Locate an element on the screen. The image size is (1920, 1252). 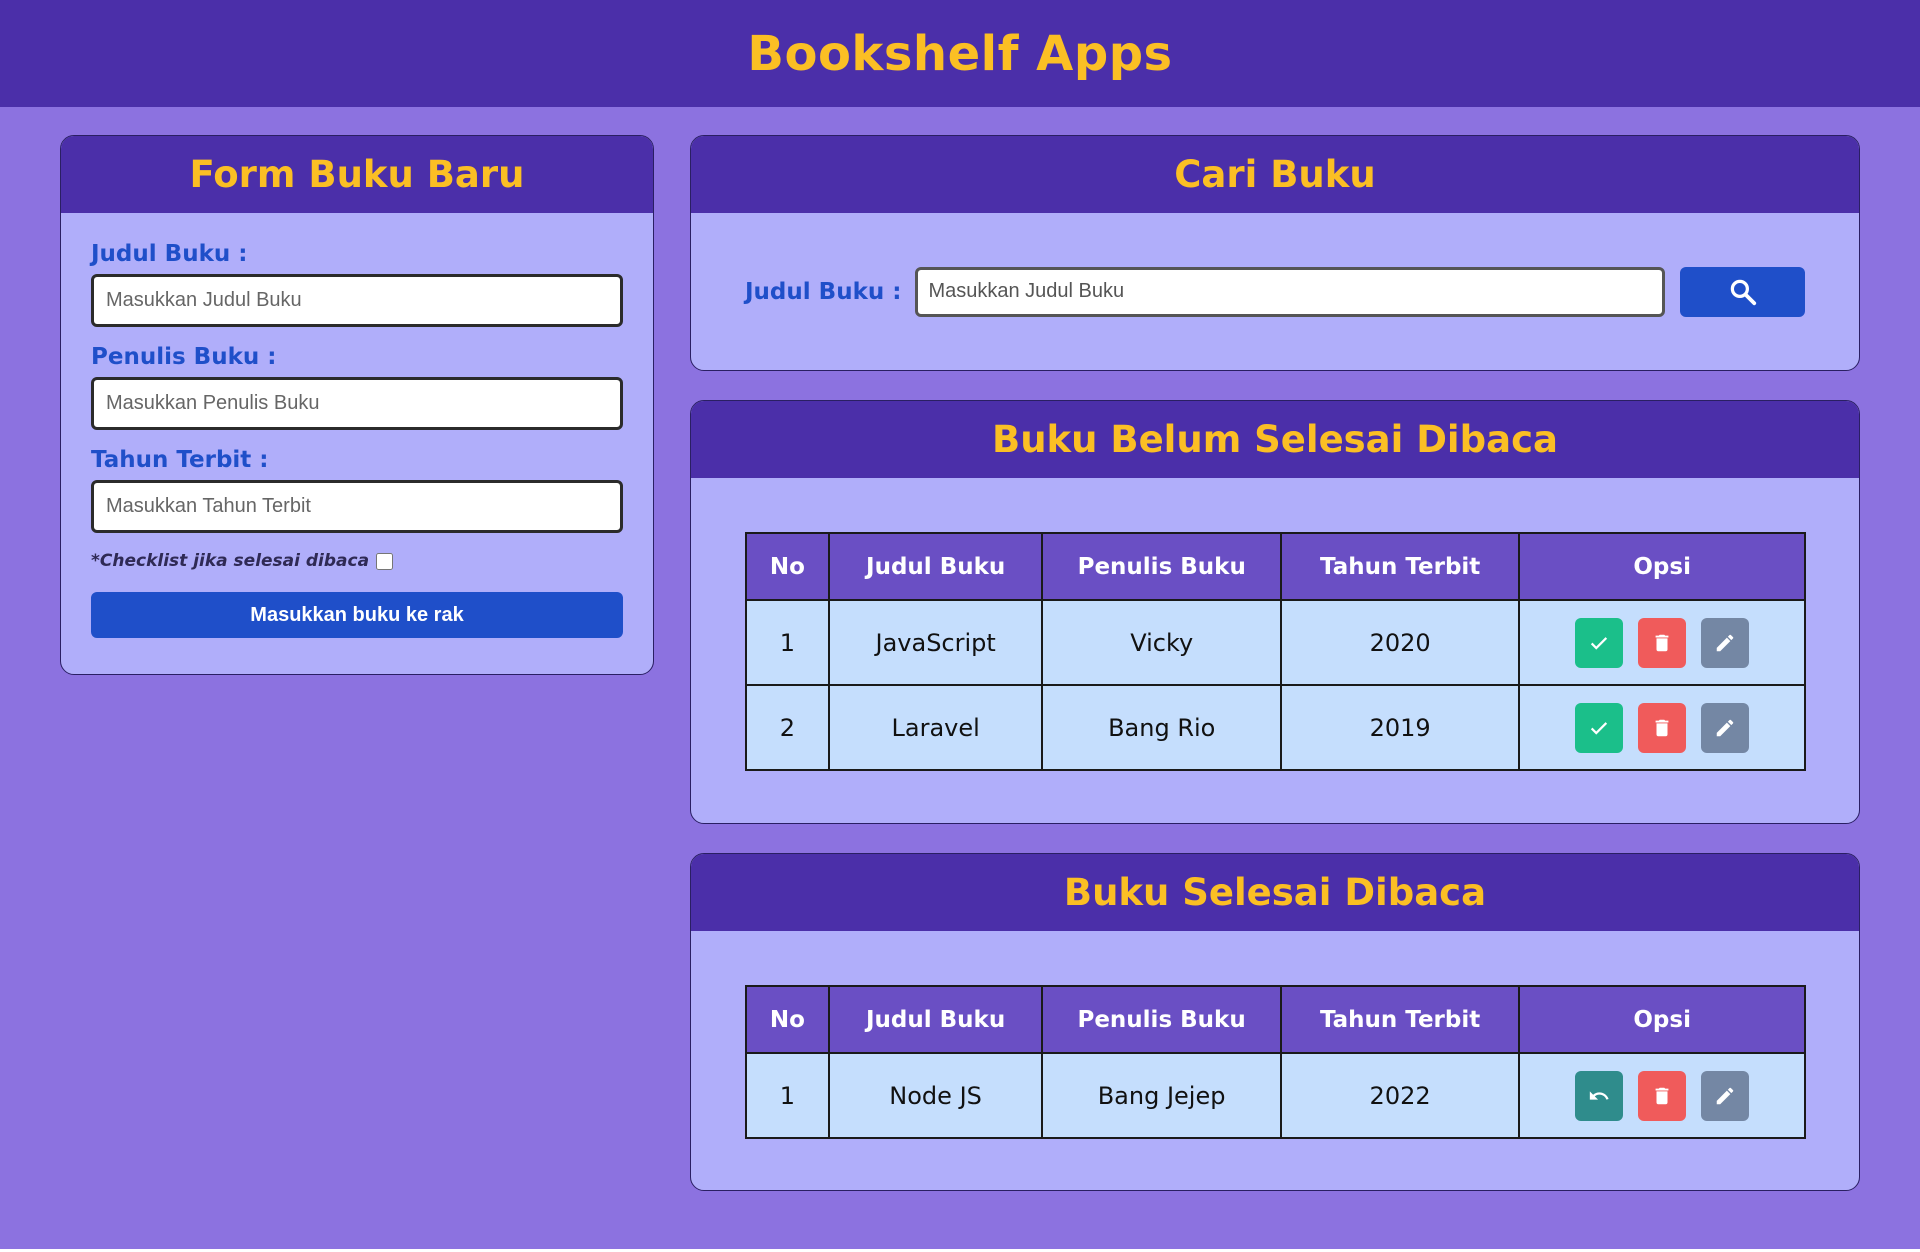
unread-card-title: Buku Belum Selesai Dibaca is located at coordinates (1275, 439).